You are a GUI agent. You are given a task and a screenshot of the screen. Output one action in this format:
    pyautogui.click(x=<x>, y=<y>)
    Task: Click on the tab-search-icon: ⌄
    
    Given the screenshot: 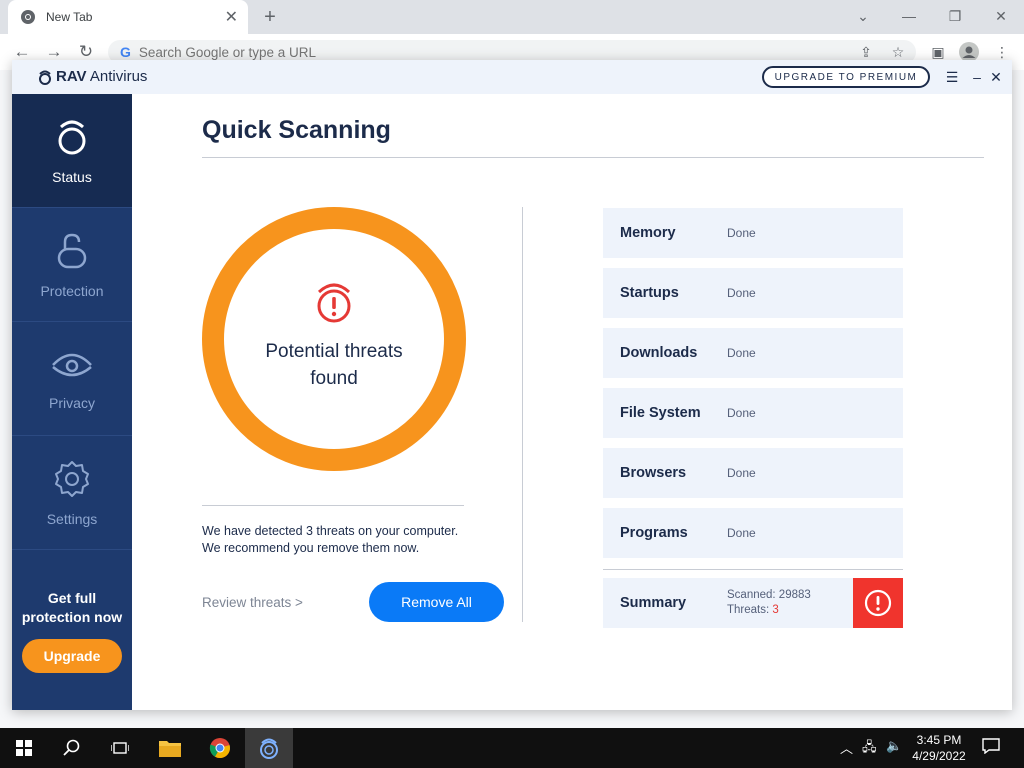 What is the action you would take?
    pyautogui.click(x=863, y=16)
    